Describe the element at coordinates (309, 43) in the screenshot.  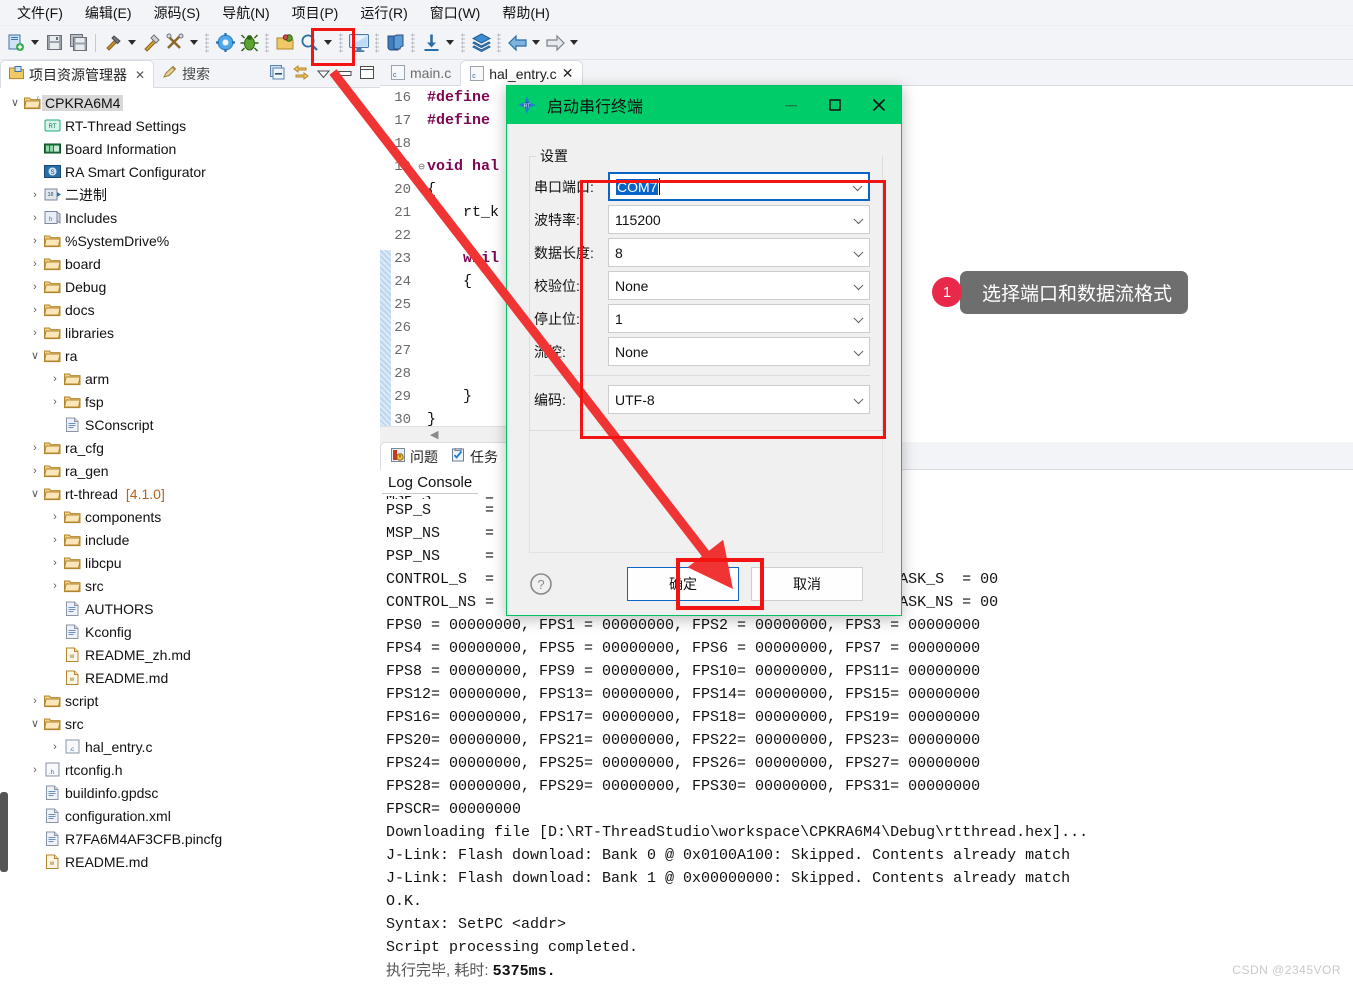
I see `search-icon` at that location.